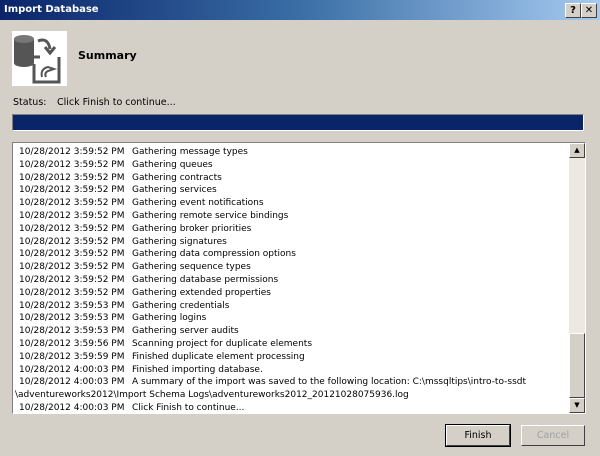 The height and width of the screenshot is (456, 600). Describe the element at coordinates (577, 278) in the screenshot. I see `scrollbar: ▲ ▼` at that location.